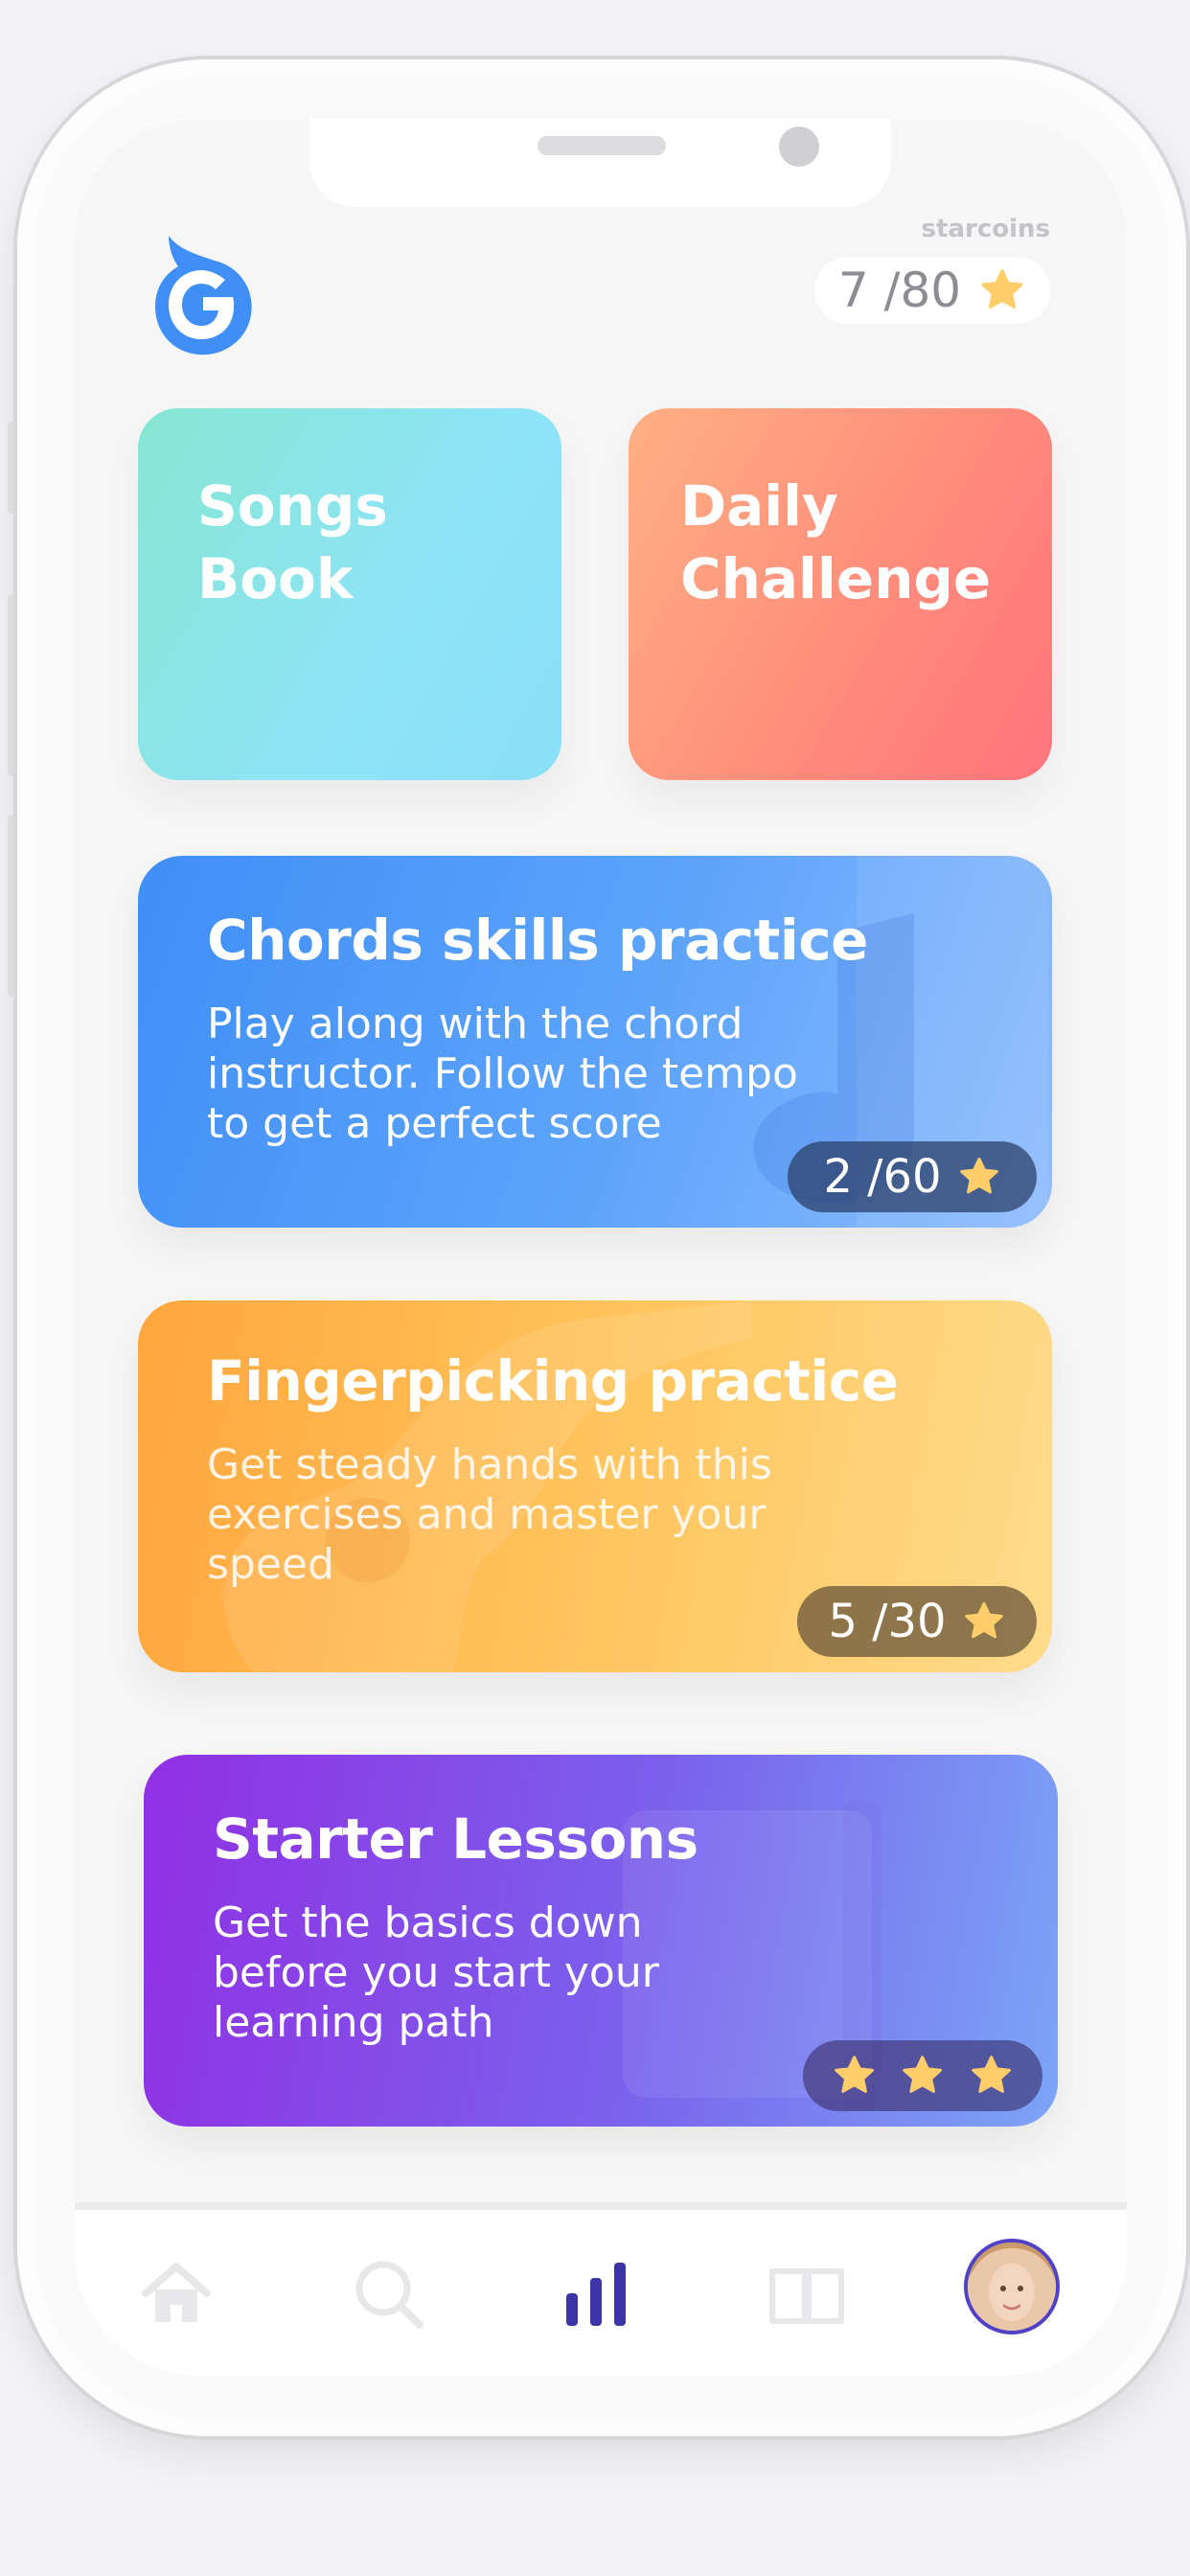 This screenshot has width=1190, height=2576. I want to click on stats-icon, so click(596, 2294).